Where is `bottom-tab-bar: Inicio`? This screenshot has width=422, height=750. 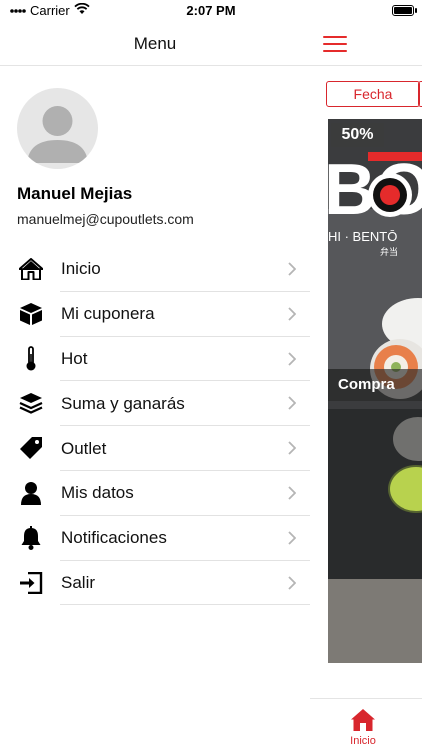 bottom-tab-bar: Inicio is located at coordinates (366, 724).